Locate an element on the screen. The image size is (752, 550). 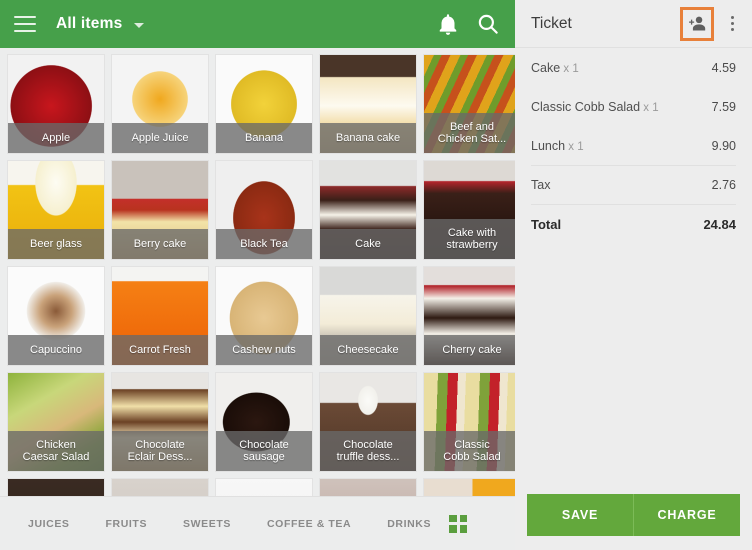
product-tile: Berry cake is located at coordinates (160, 210).